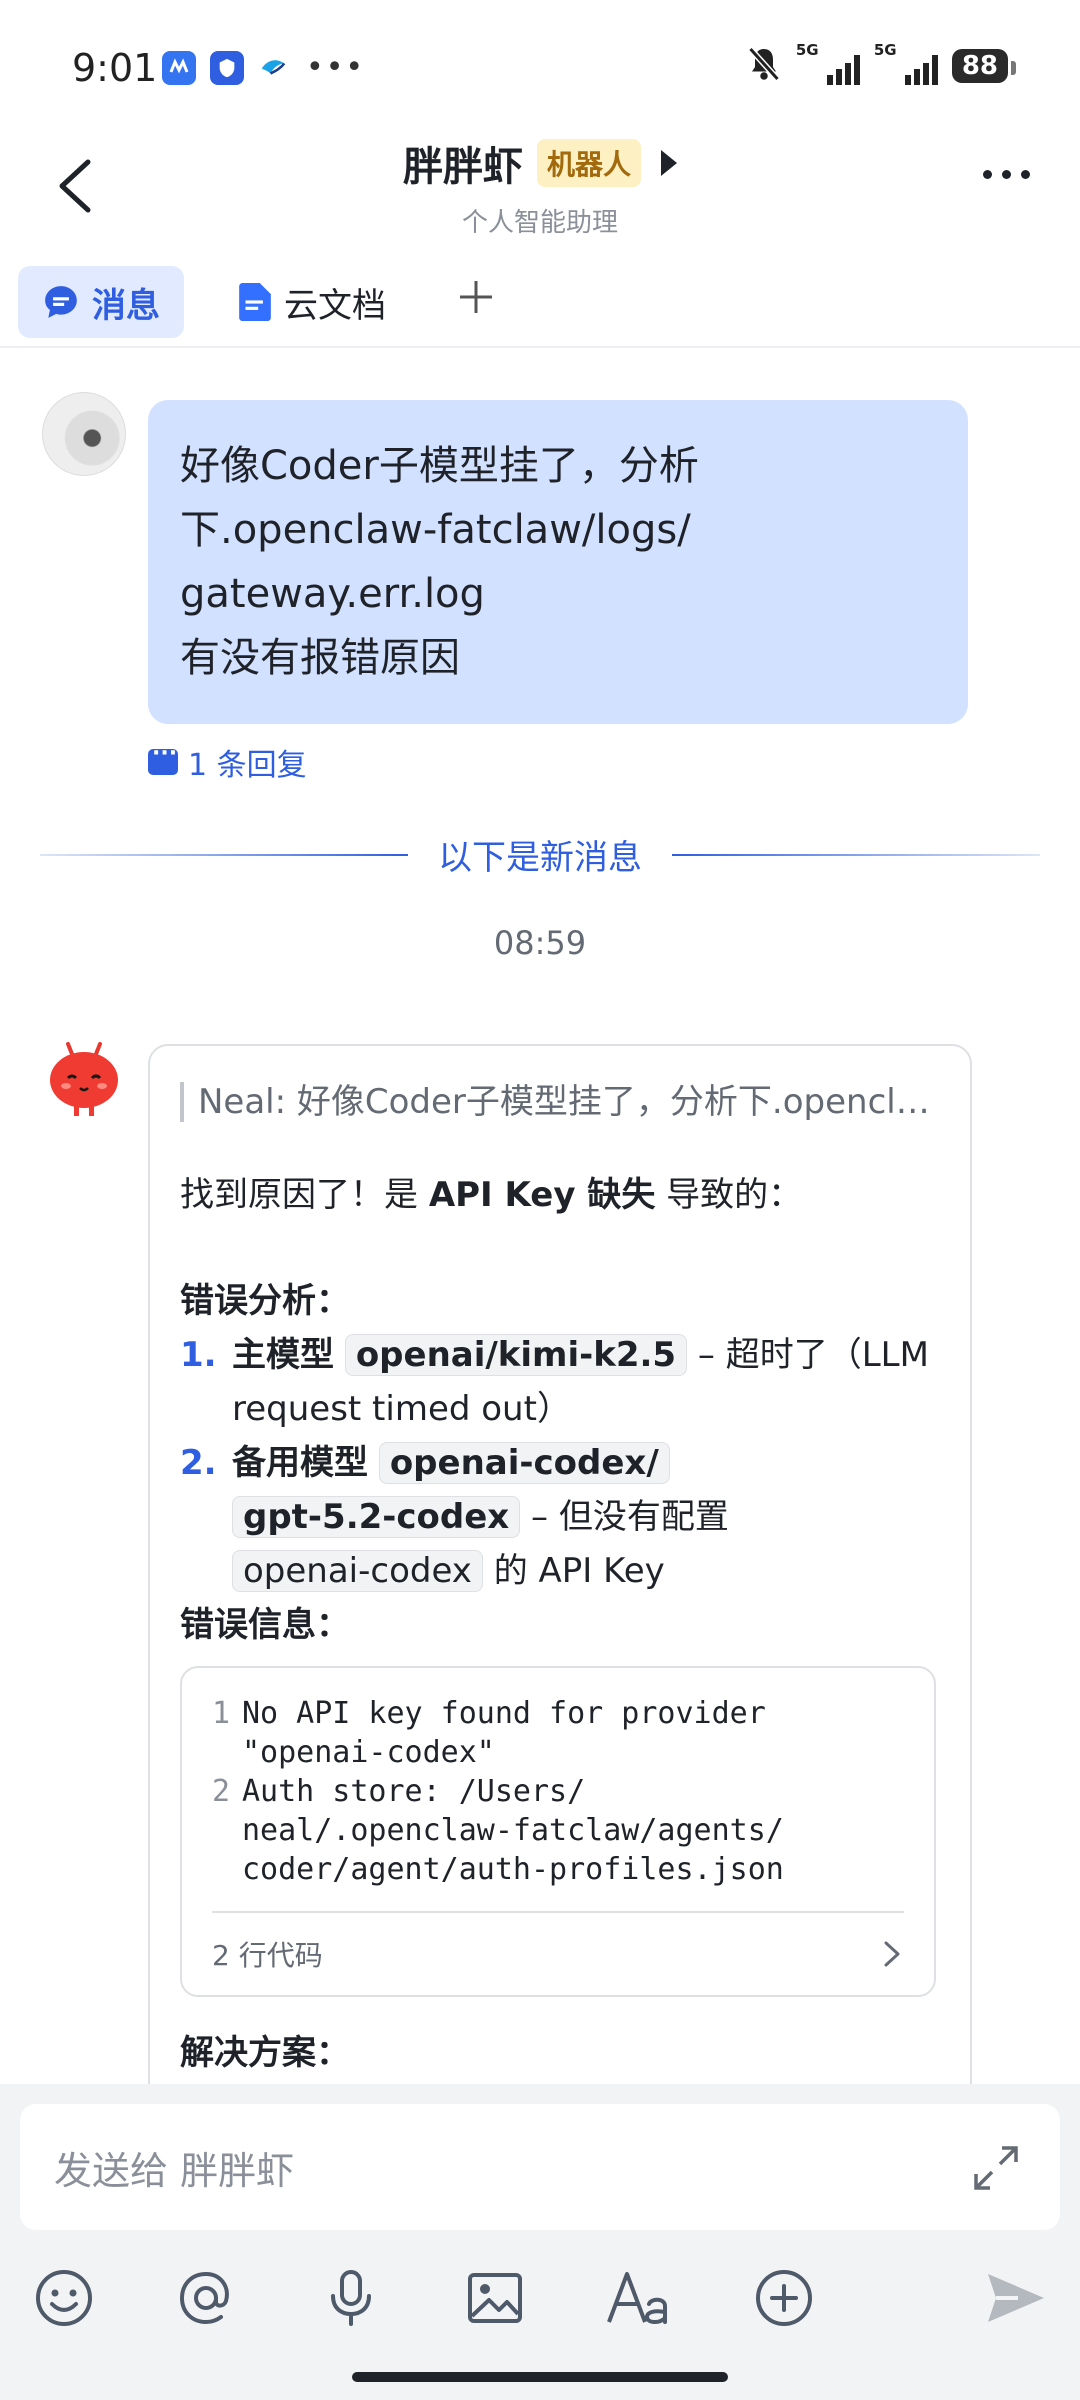 This screenshot has width=1080, height=2400. What do you see at coordinates (540, 302) in the screenshot?
I see `chat-tabs: 消息 云文档` at bounding box center [540, 302].